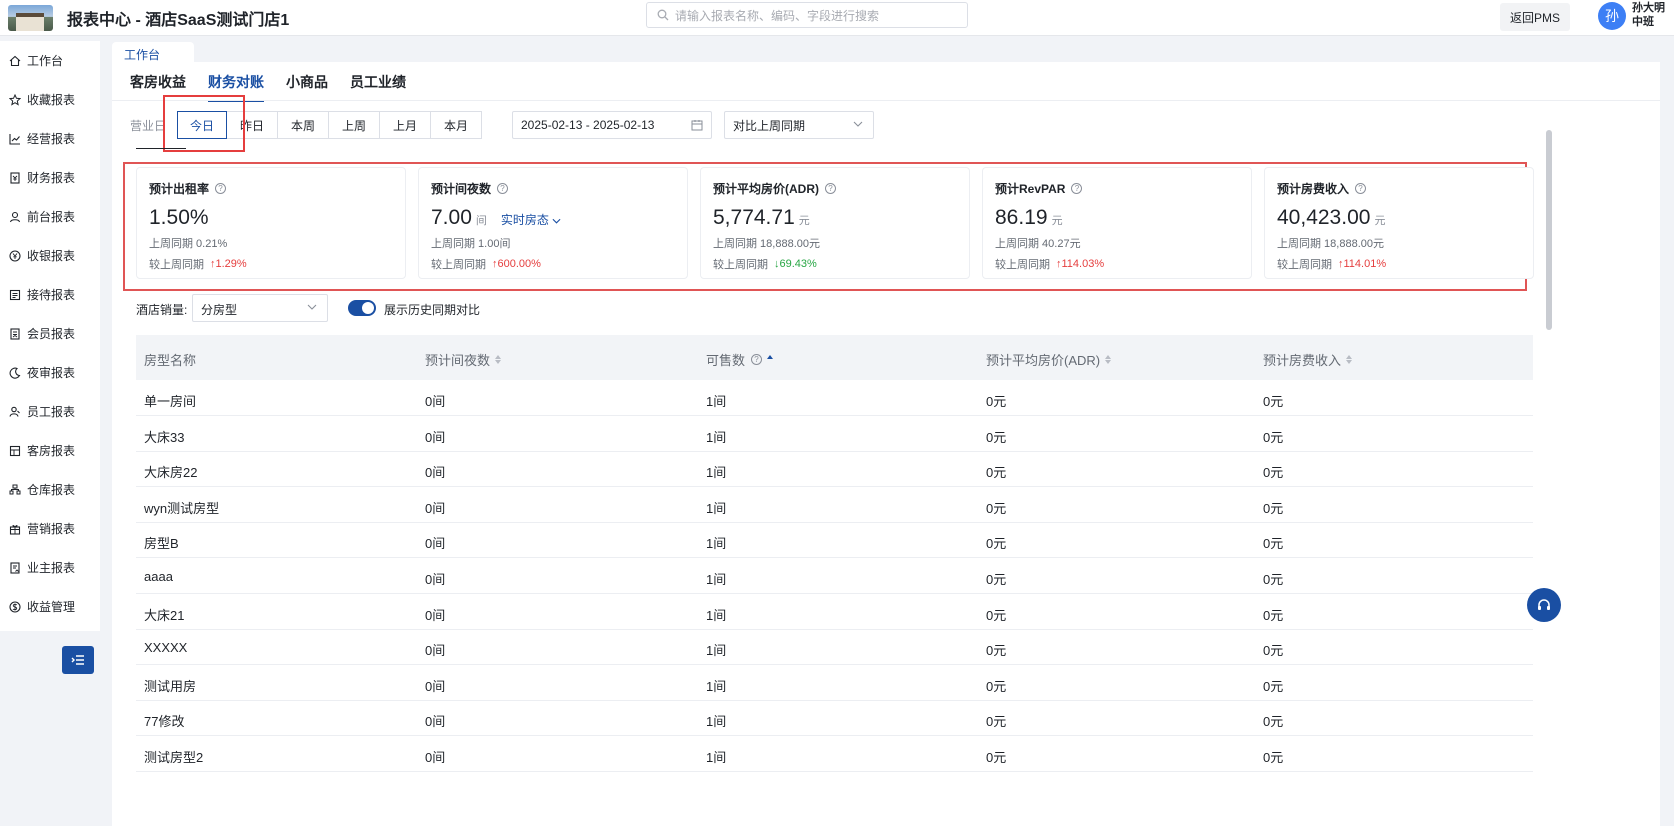  Describe the element at coordinates (1308, 359) in the screenshot. I see `column-header-room-revenue: 预计房费收入` at that location.